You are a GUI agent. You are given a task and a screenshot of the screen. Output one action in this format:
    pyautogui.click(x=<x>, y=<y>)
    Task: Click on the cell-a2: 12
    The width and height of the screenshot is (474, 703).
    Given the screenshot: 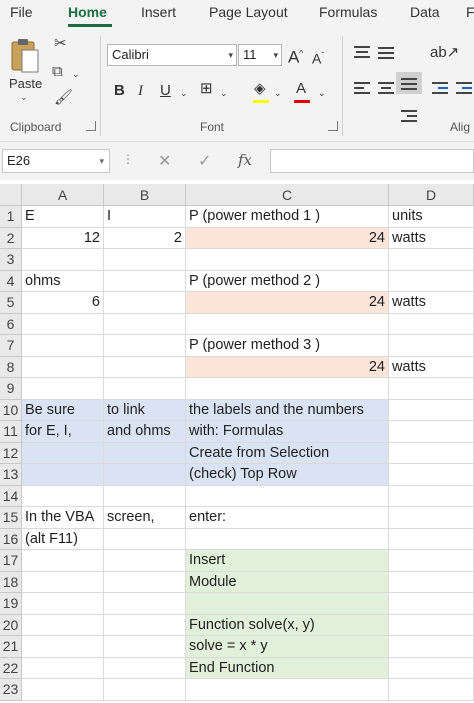 What is the action you would take?
    pyautogui.click(x=63, y=238)
    